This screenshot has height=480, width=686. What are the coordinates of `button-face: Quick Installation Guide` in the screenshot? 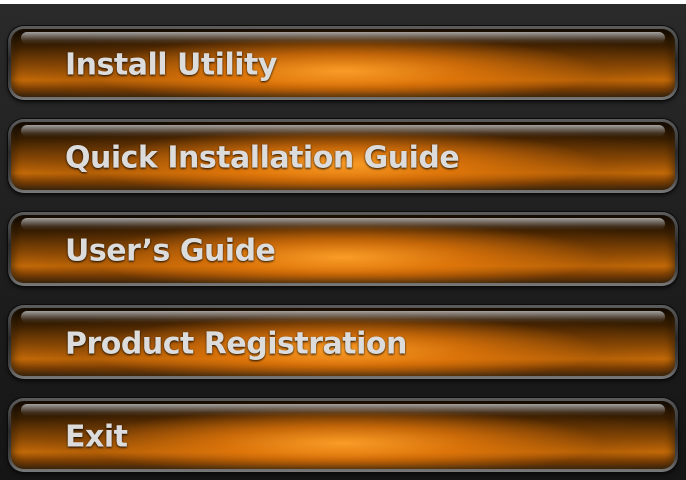 It's located at (343, 156).